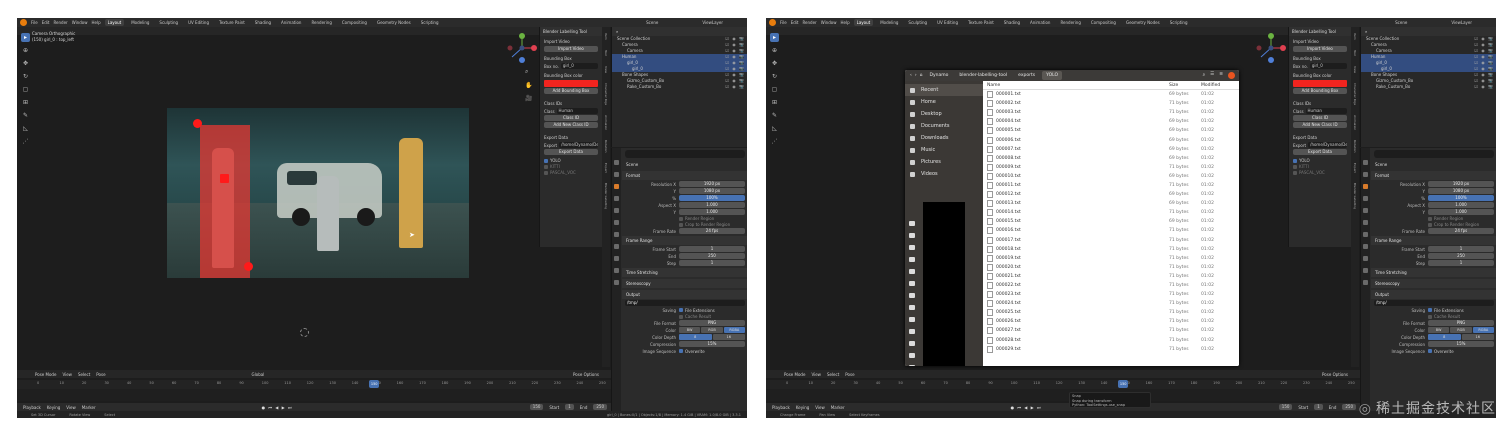 This screenshot has width=1512, height=437. Describe the element at coordinates (616, 174) in the screenshot. I see `render-props-icon` at that location.